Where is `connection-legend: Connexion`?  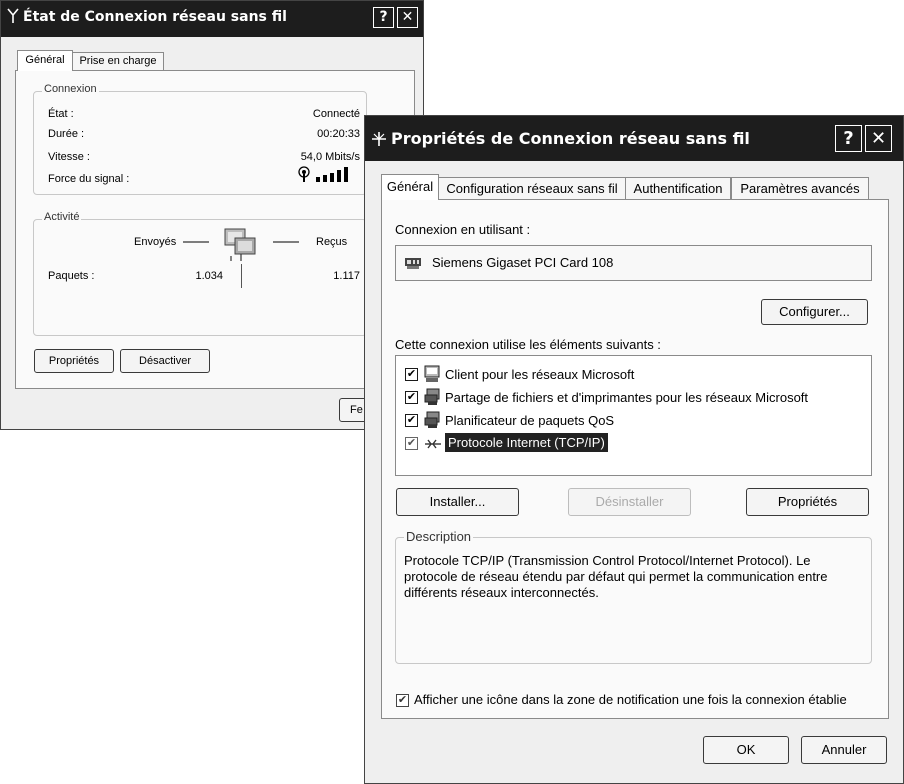
connection-legend: Connexion is located at coordinates (70, 89).